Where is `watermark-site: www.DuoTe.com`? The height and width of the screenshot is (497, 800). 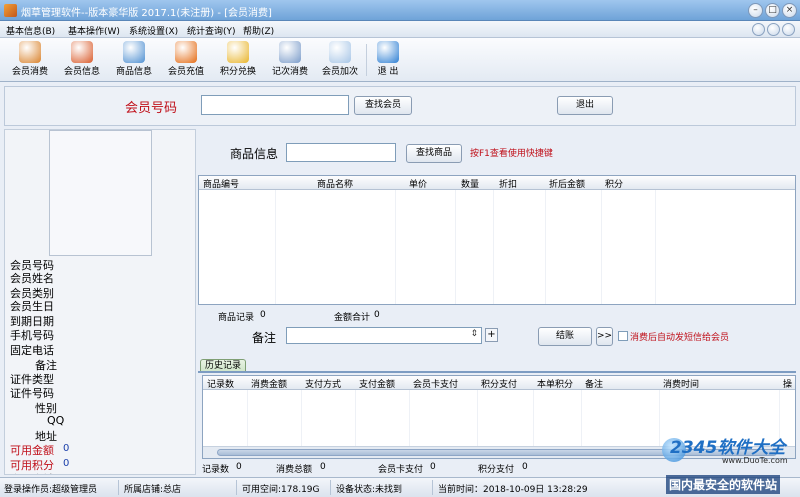
watermark-site: www.DuoTe.com is located at coordinates (755, 460).